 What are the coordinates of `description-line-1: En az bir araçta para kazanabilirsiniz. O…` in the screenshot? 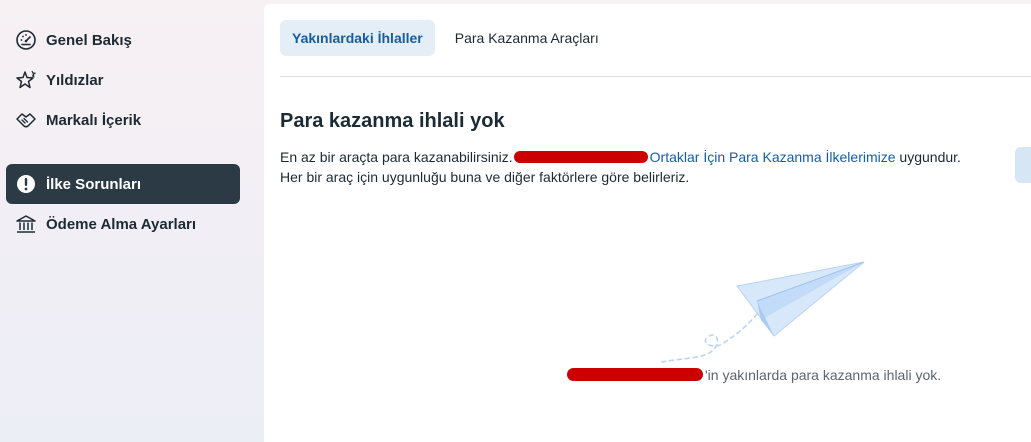 It's located at (630, 157).